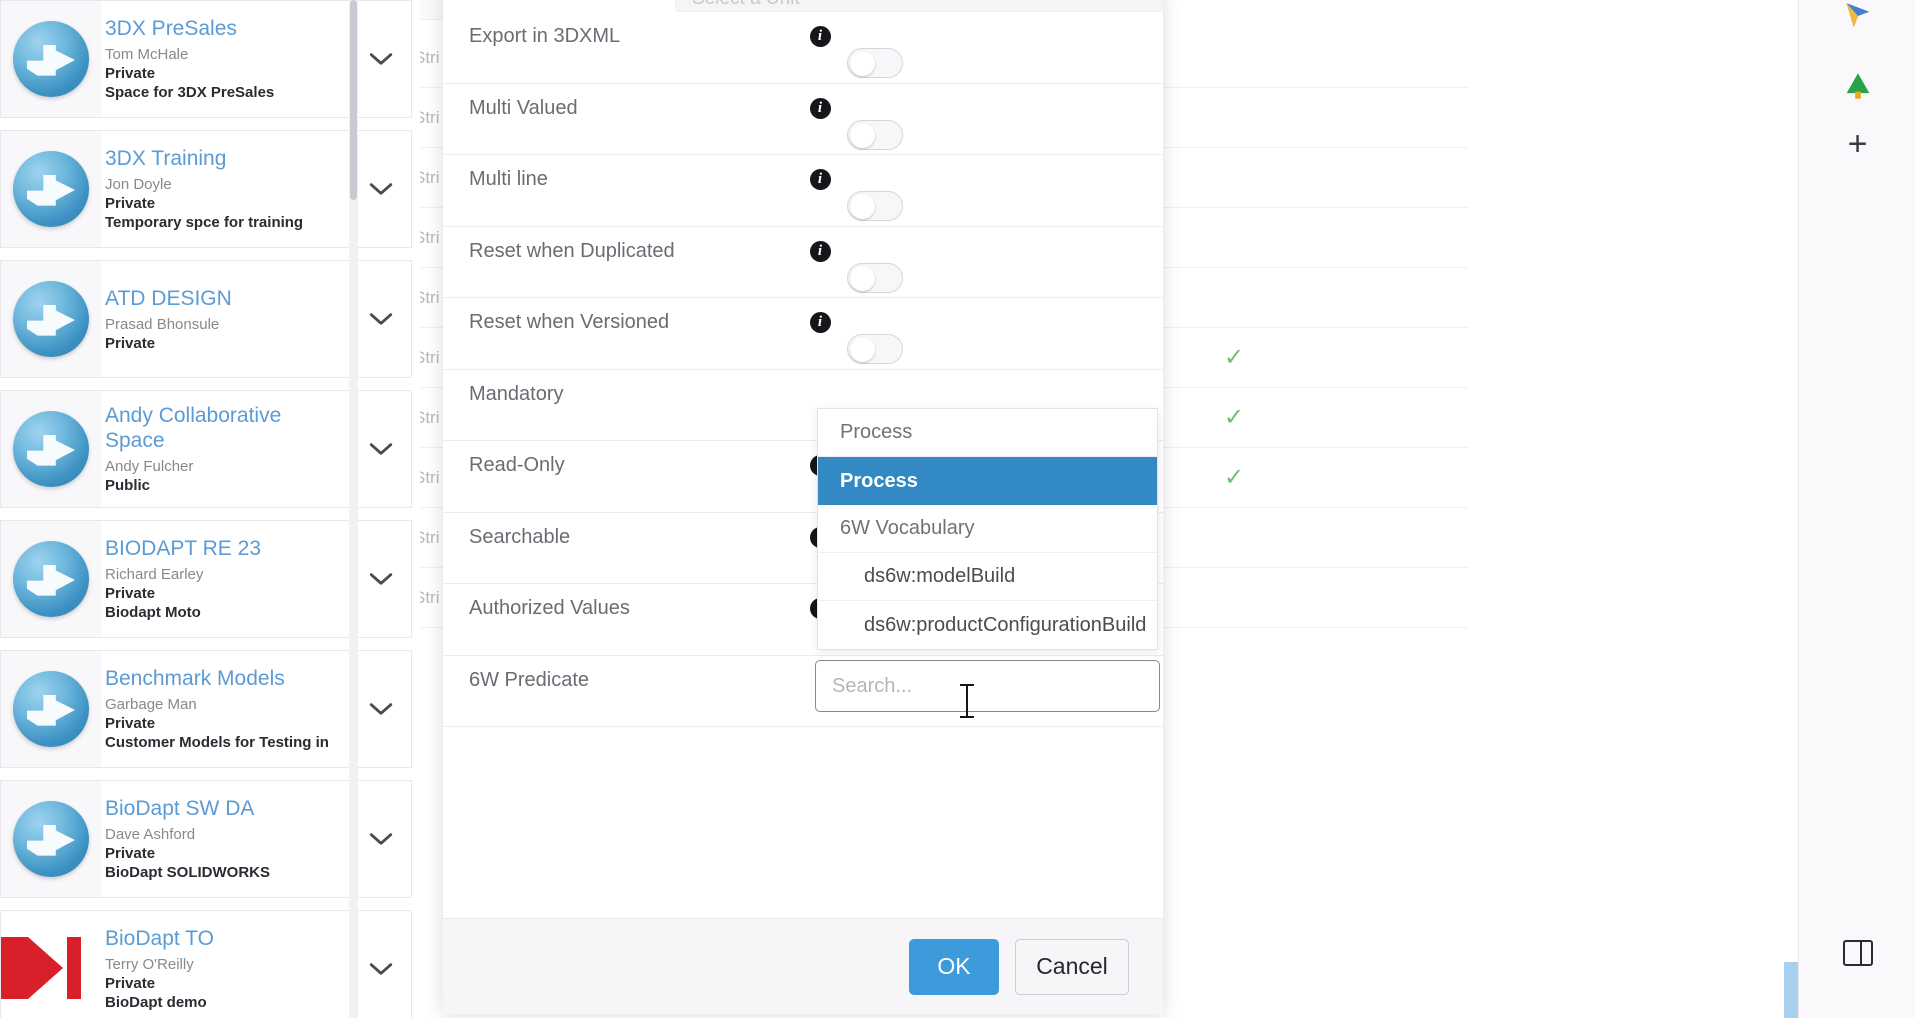 The image size is (1915, 1018). Describe the element at coordinates (1858, 953) in the screenshot. I see `panel-layout-icon` at that location.